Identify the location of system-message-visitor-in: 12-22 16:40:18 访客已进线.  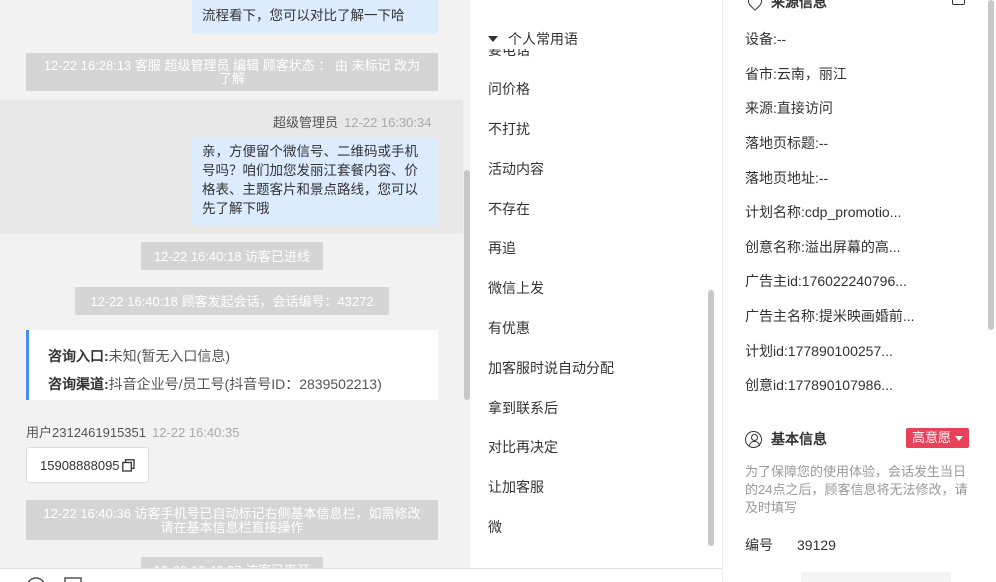
(232, 256).